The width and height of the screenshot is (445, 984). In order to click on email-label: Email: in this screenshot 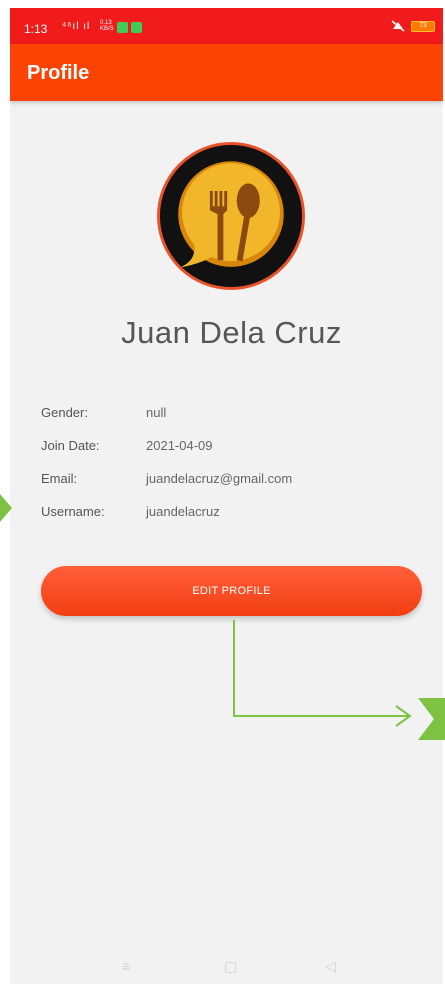, I will do `click(59, 478)`.